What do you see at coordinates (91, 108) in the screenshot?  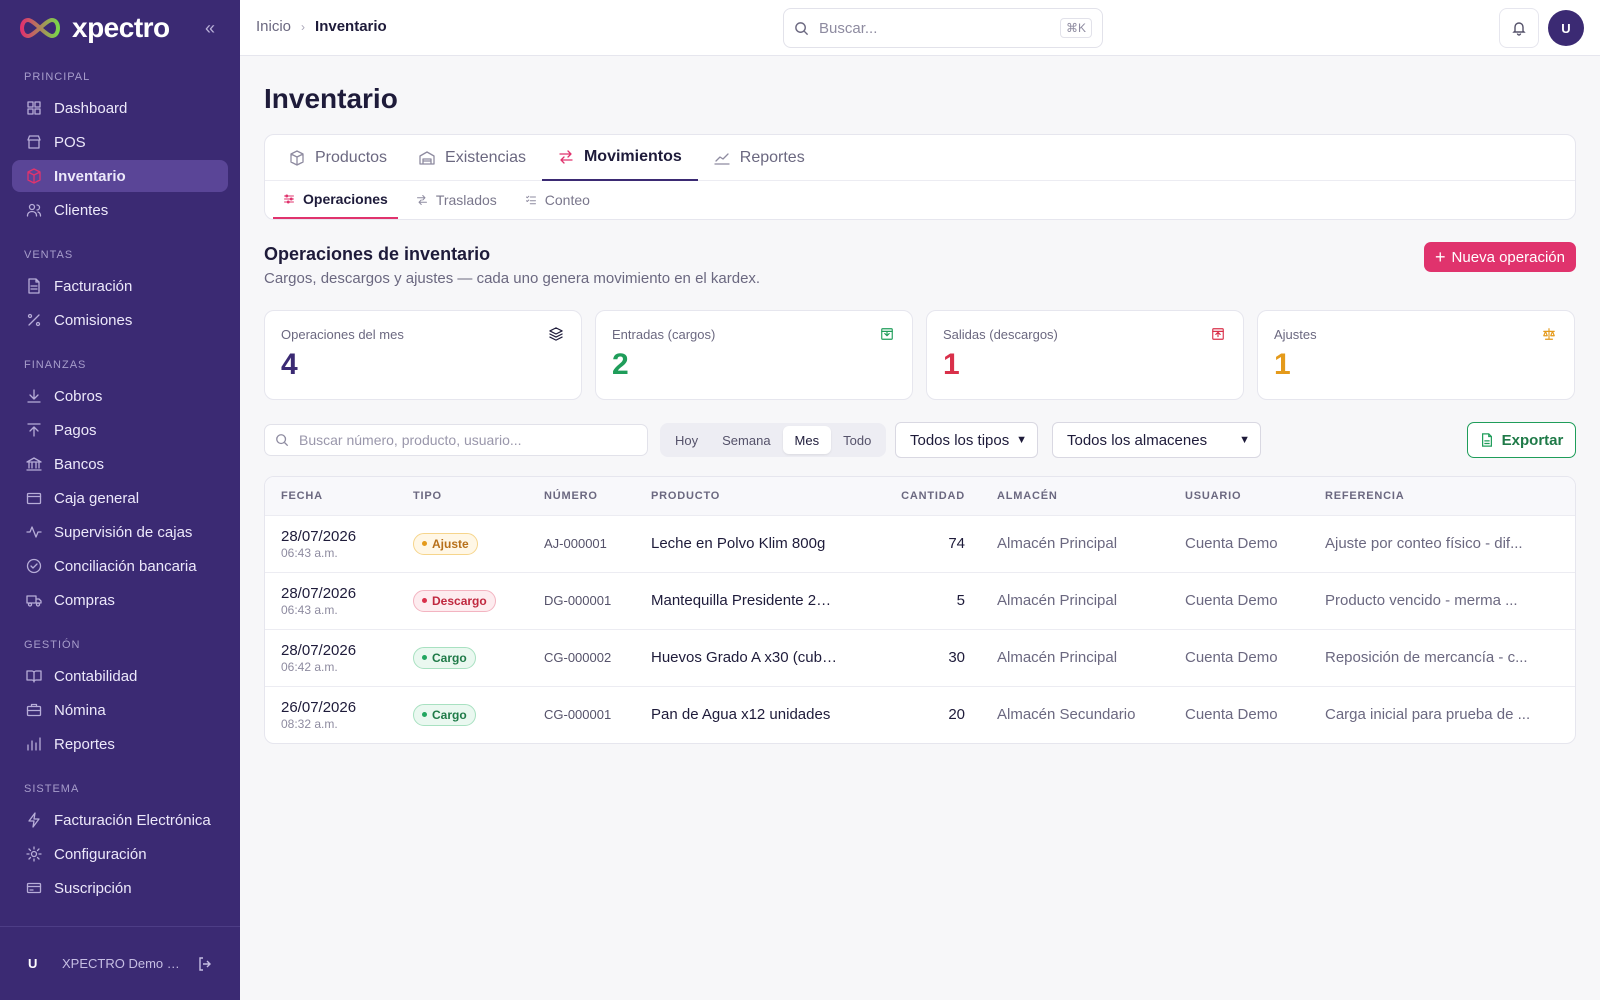 I see `sidebar-item-label: Dashboard` at bounding box center [91, 108].